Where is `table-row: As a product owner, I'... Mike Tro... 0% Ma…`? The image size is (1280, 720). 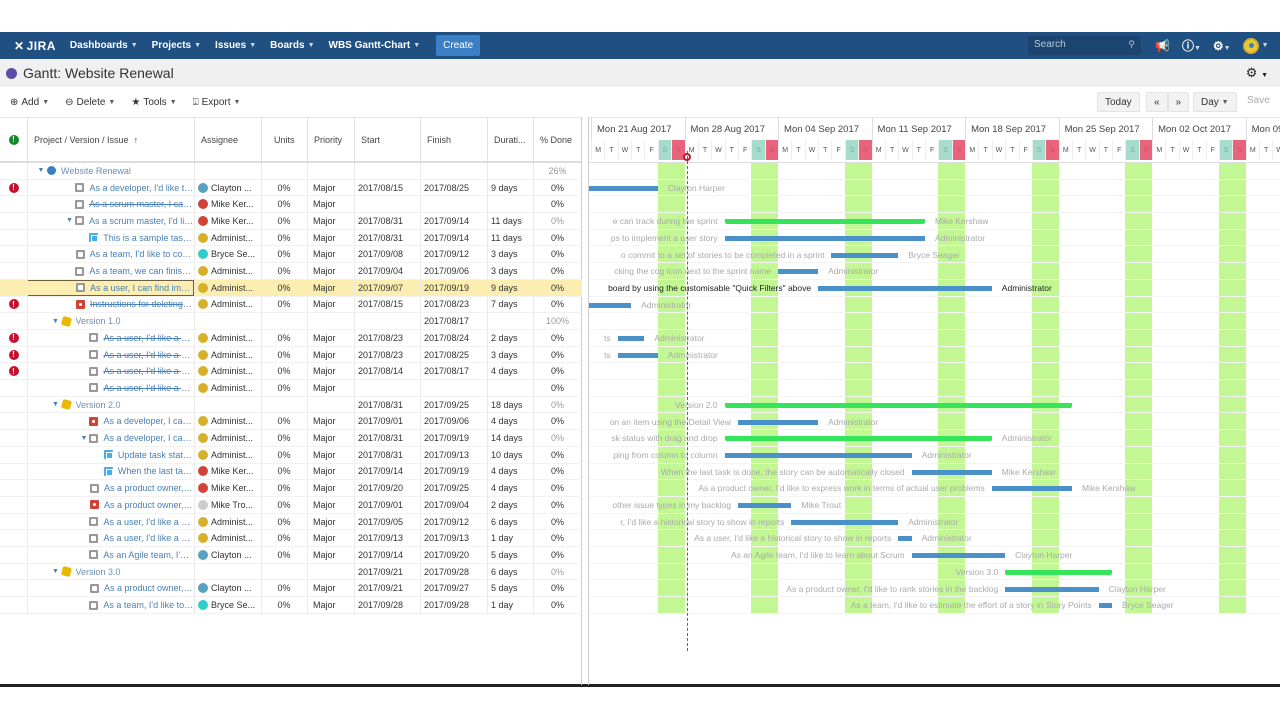
table-row: As a product owner, I'... Mike Tro... 0% Ma… is located at coordinates (291, 505).